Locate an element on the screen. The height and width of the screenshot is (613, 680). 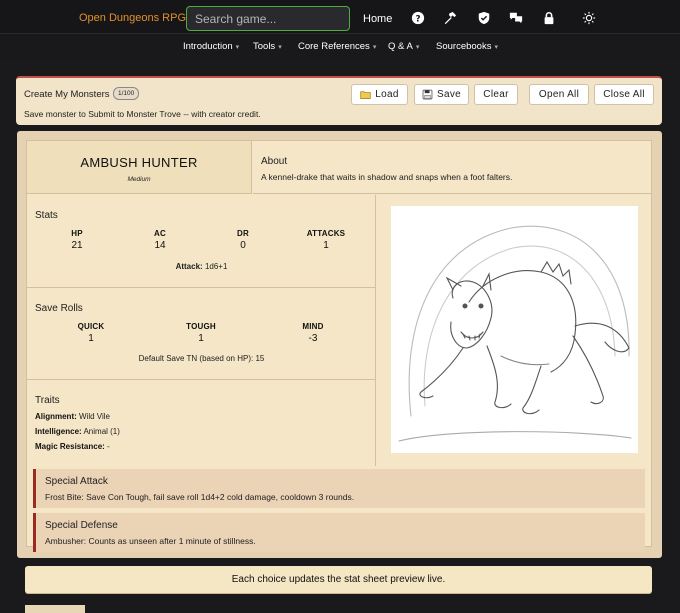
traits-title: Traits is located at coordinates (47, 400).